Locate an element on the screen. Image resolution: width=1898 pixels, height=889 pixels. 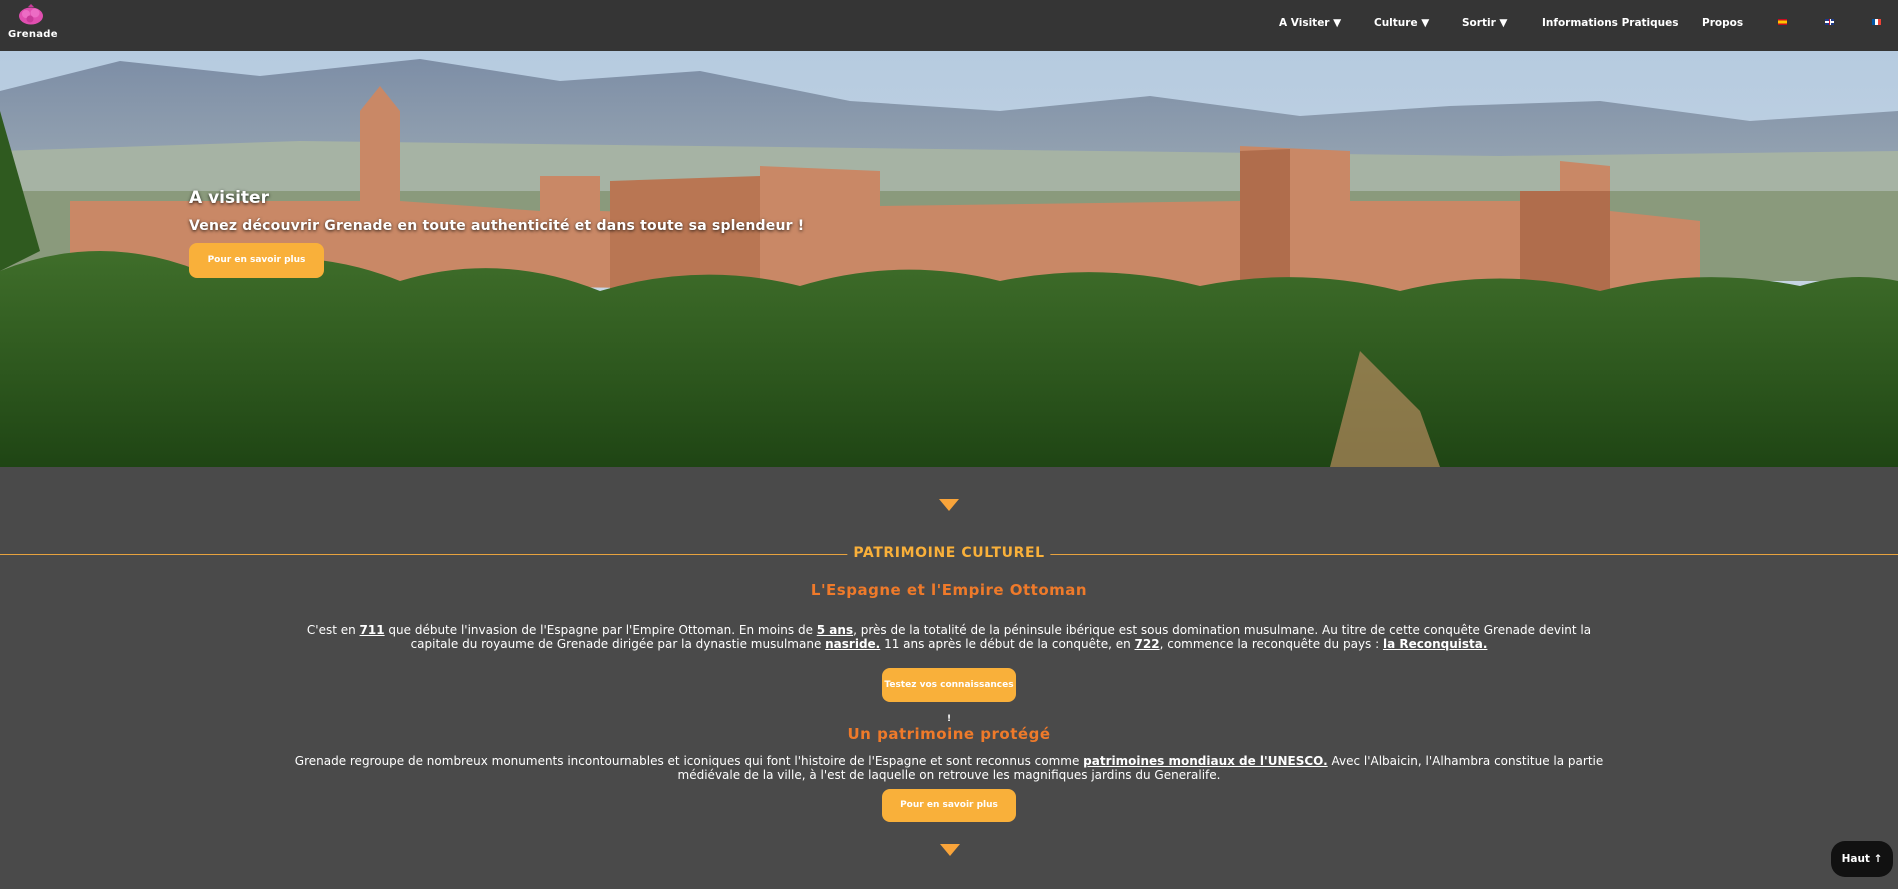
brand-name: Grenade is located at coordinates (33, 34).